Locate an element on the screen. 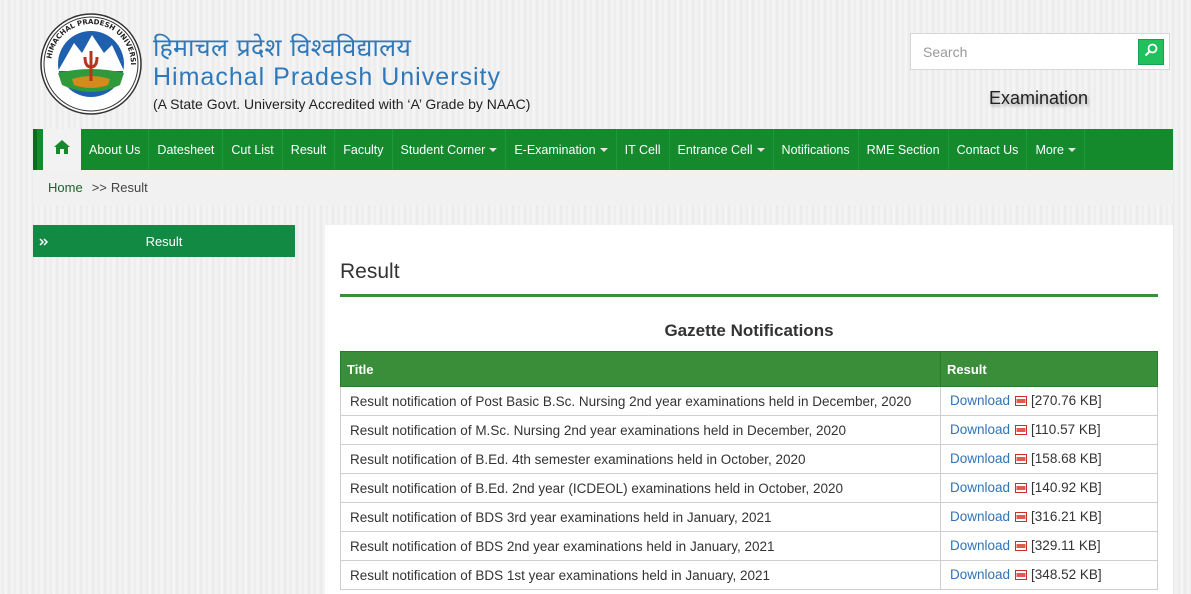 This screenshot has height=594, width=1191. result-cell: Download [140.92 KB] is located at coordinates (1049, 488).